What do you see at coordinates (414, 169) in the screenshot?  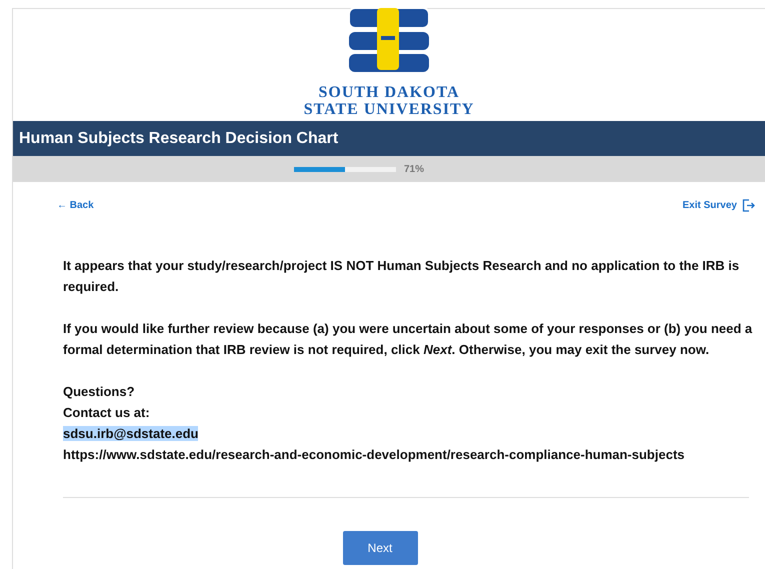 I see `progress-reading: 71%` at bounding box center [414, 169].